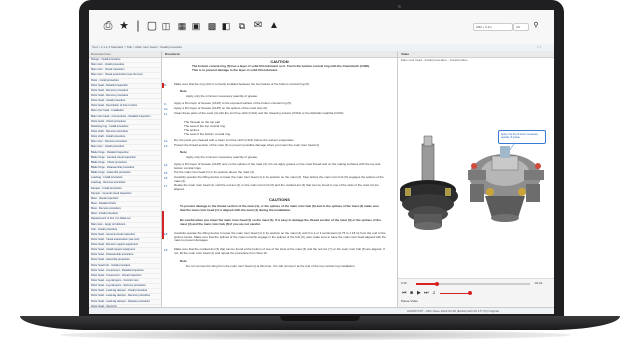  What do you see at coordinates (165, 104) in the screenshot?
I see `step-number: 9.` at bounding box center [165, 104].